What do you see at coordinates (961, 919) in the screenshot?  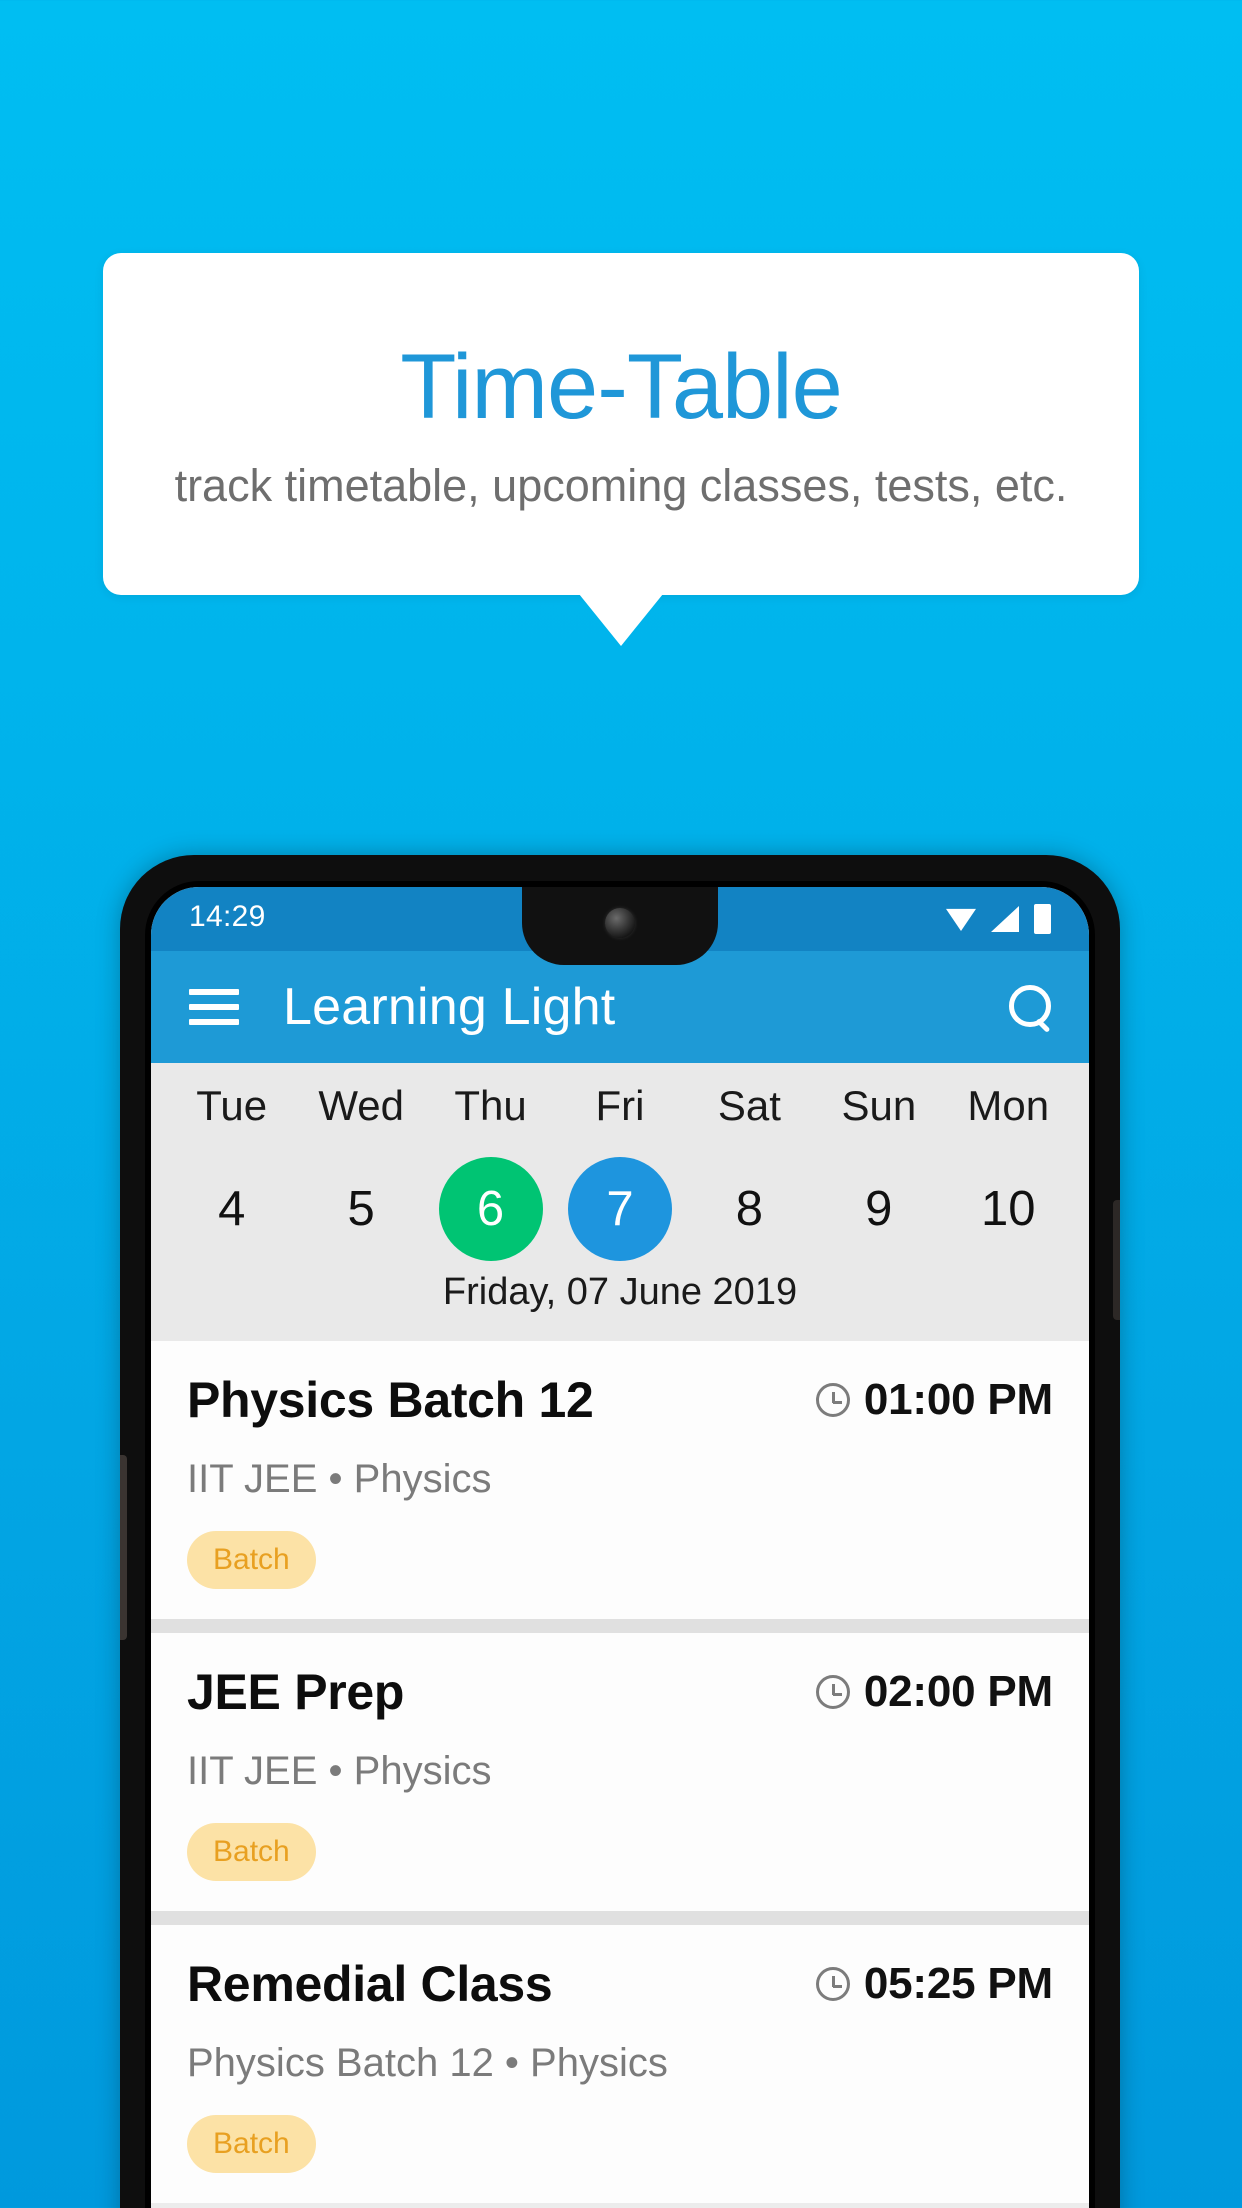 I see `wifi-icon` at bounding box center [961, 919].